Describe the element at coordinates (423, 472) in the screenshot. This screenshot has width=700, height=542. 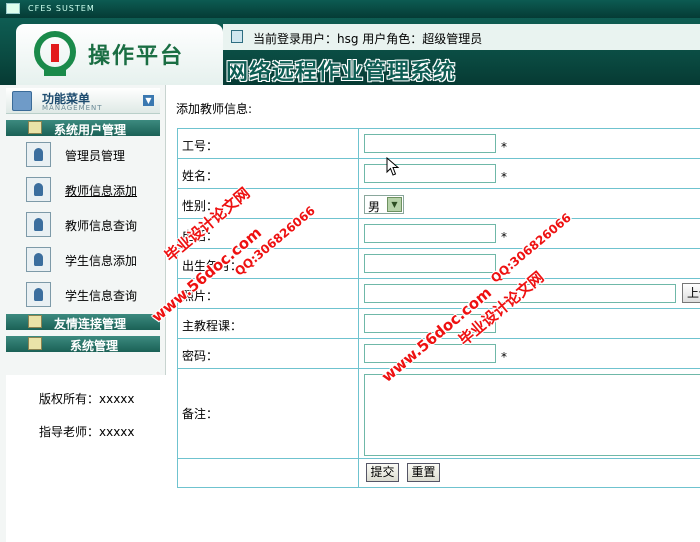
I see `reset-button: 重置` at that location.